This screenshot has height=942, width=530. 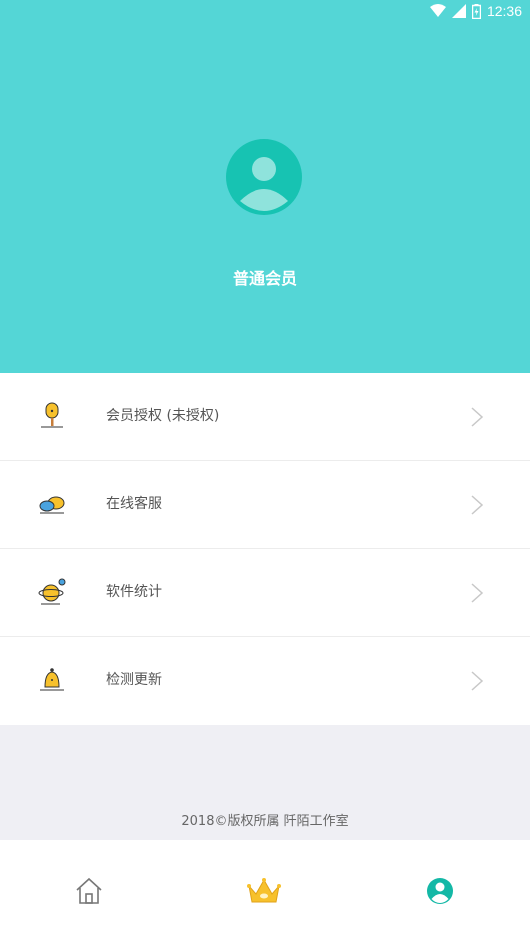 I want to click on menu-item-member-authorization: 会员授权 (未授权), so click(x=265, y=417).